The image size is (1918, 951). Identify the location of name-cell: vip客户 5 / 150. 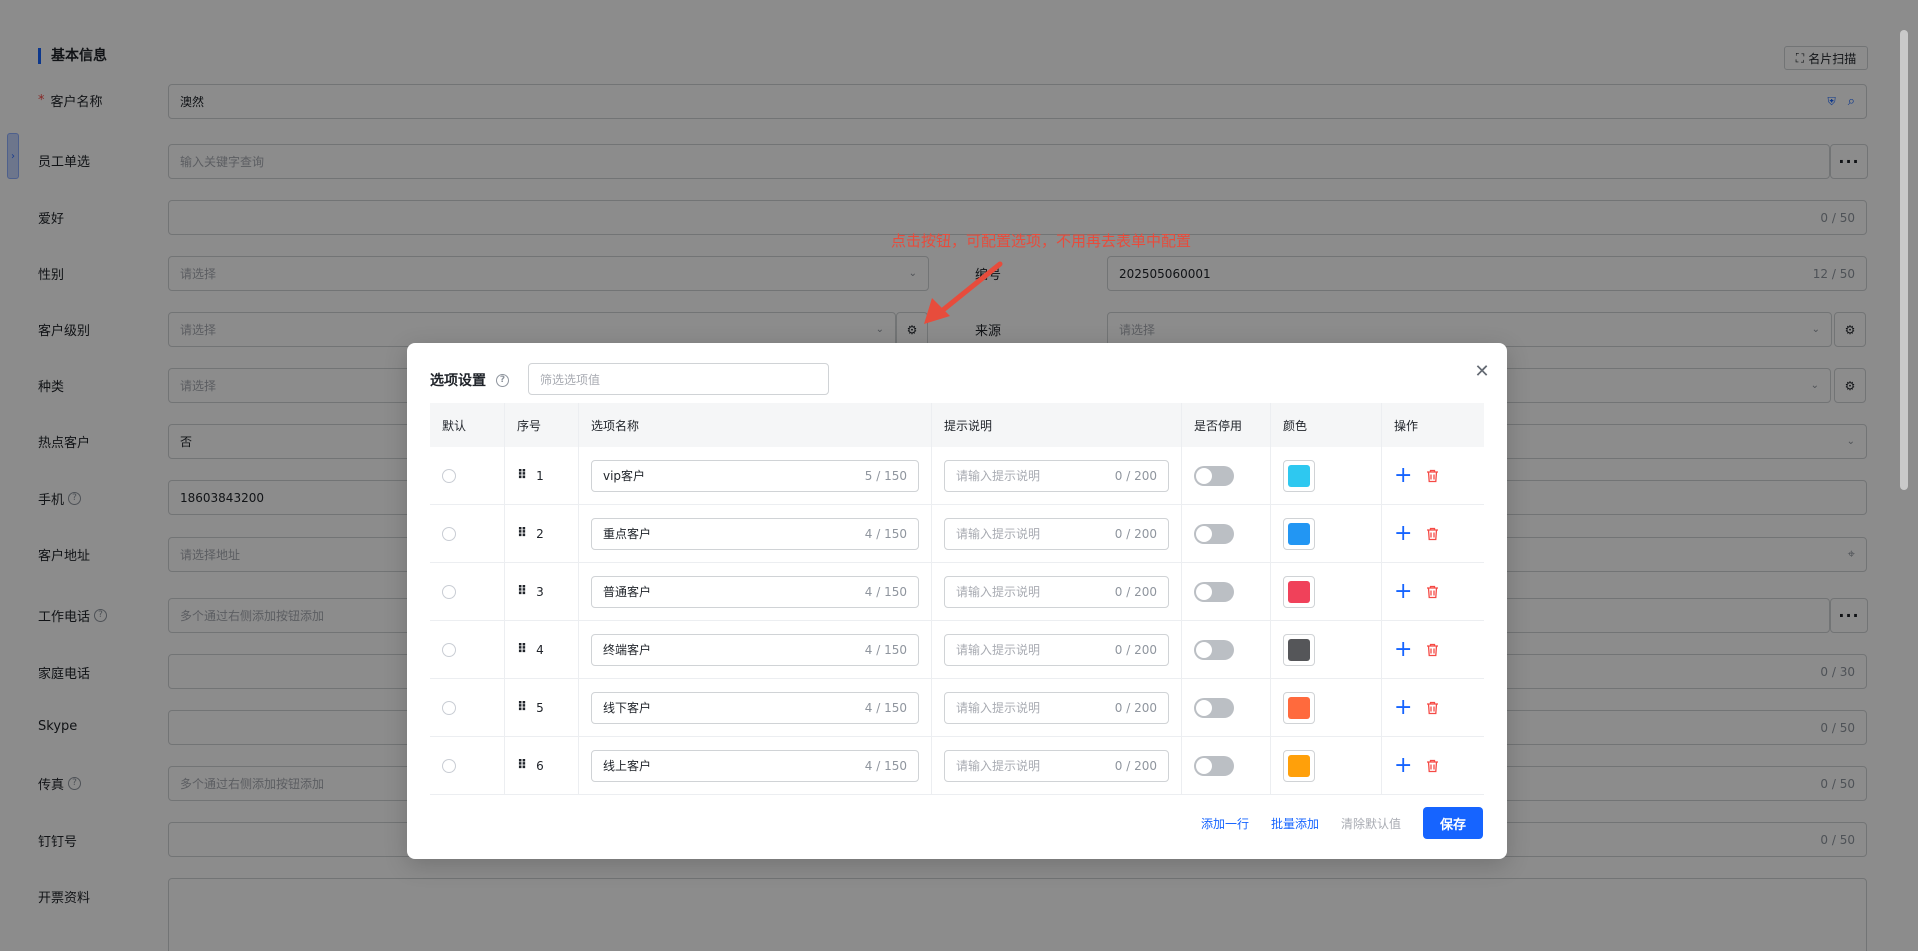
(755, 475).